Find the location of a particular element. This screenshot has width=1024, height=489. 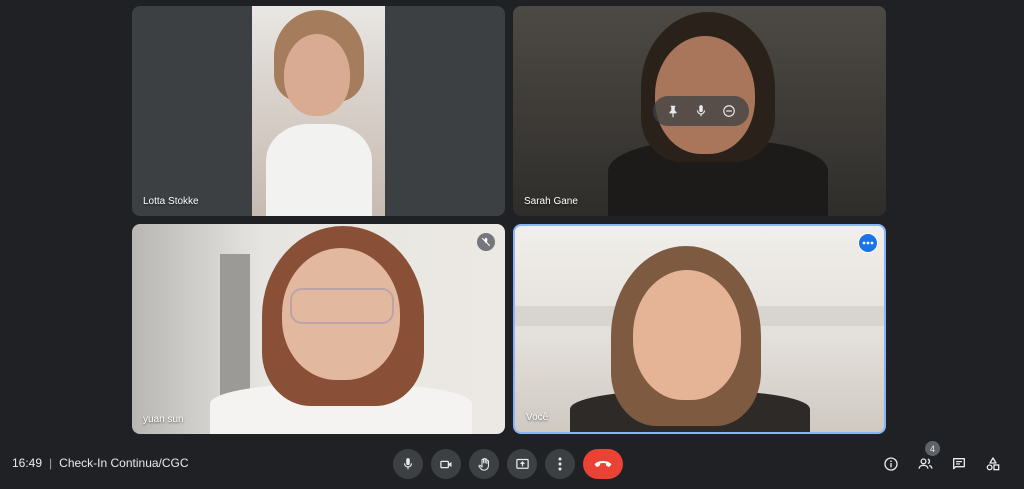

activities-button is located at coordinates (993, 464).